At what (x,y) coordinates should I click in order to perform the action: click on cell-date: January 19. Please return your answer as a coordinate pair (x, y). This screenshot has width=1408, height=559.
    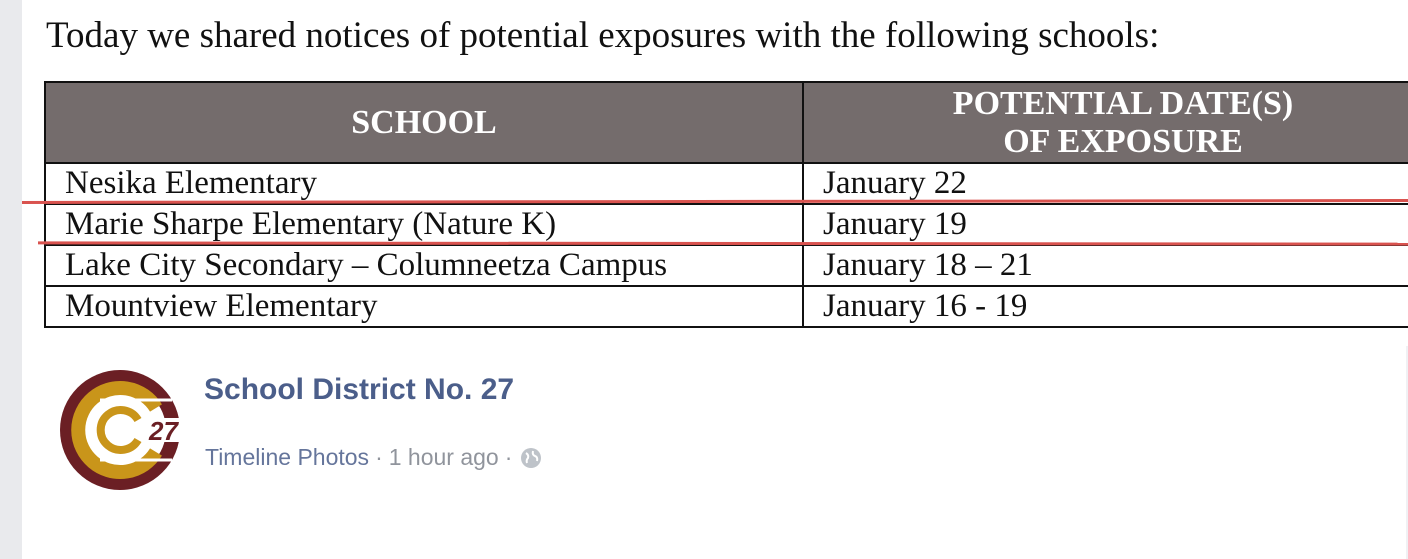
    Looking at the image, I should click on (1105, 224).